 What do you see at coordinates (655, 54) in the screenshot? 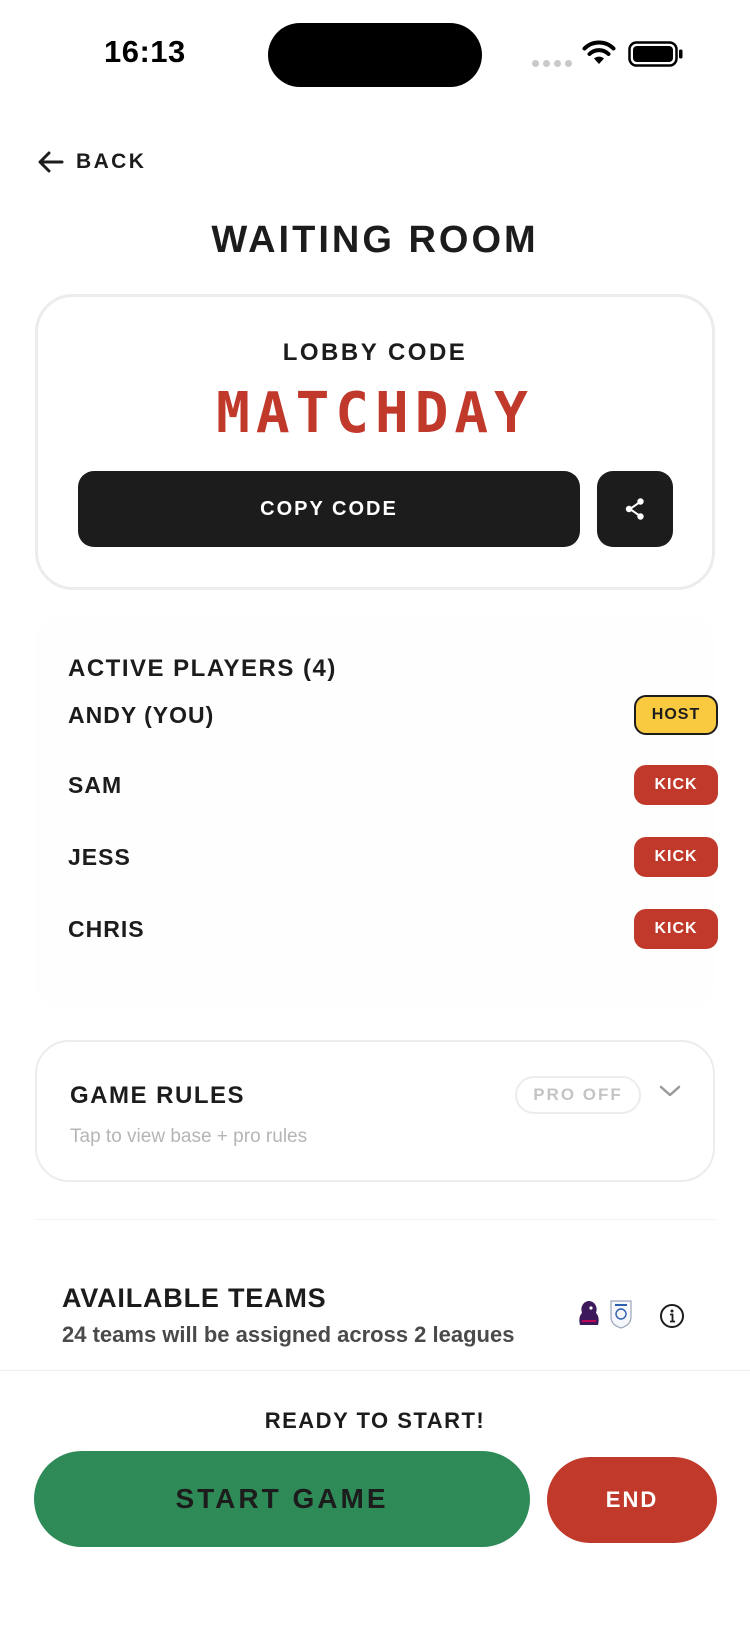
I see `battery-icon` at bounding box center [655, 54].